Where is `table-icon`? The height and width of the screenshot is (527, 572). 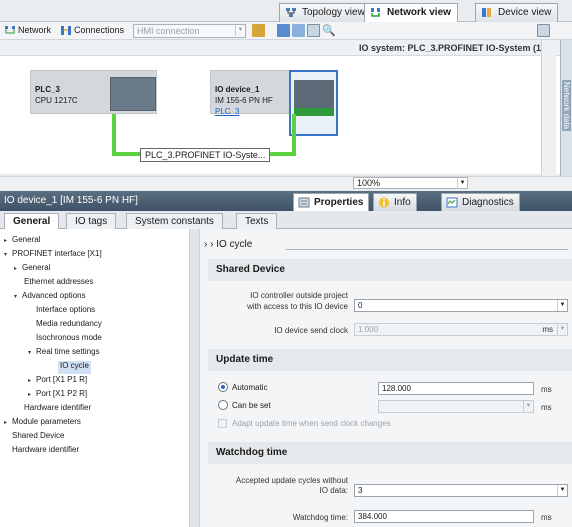
table-icon is located at coordinates (298, 30).